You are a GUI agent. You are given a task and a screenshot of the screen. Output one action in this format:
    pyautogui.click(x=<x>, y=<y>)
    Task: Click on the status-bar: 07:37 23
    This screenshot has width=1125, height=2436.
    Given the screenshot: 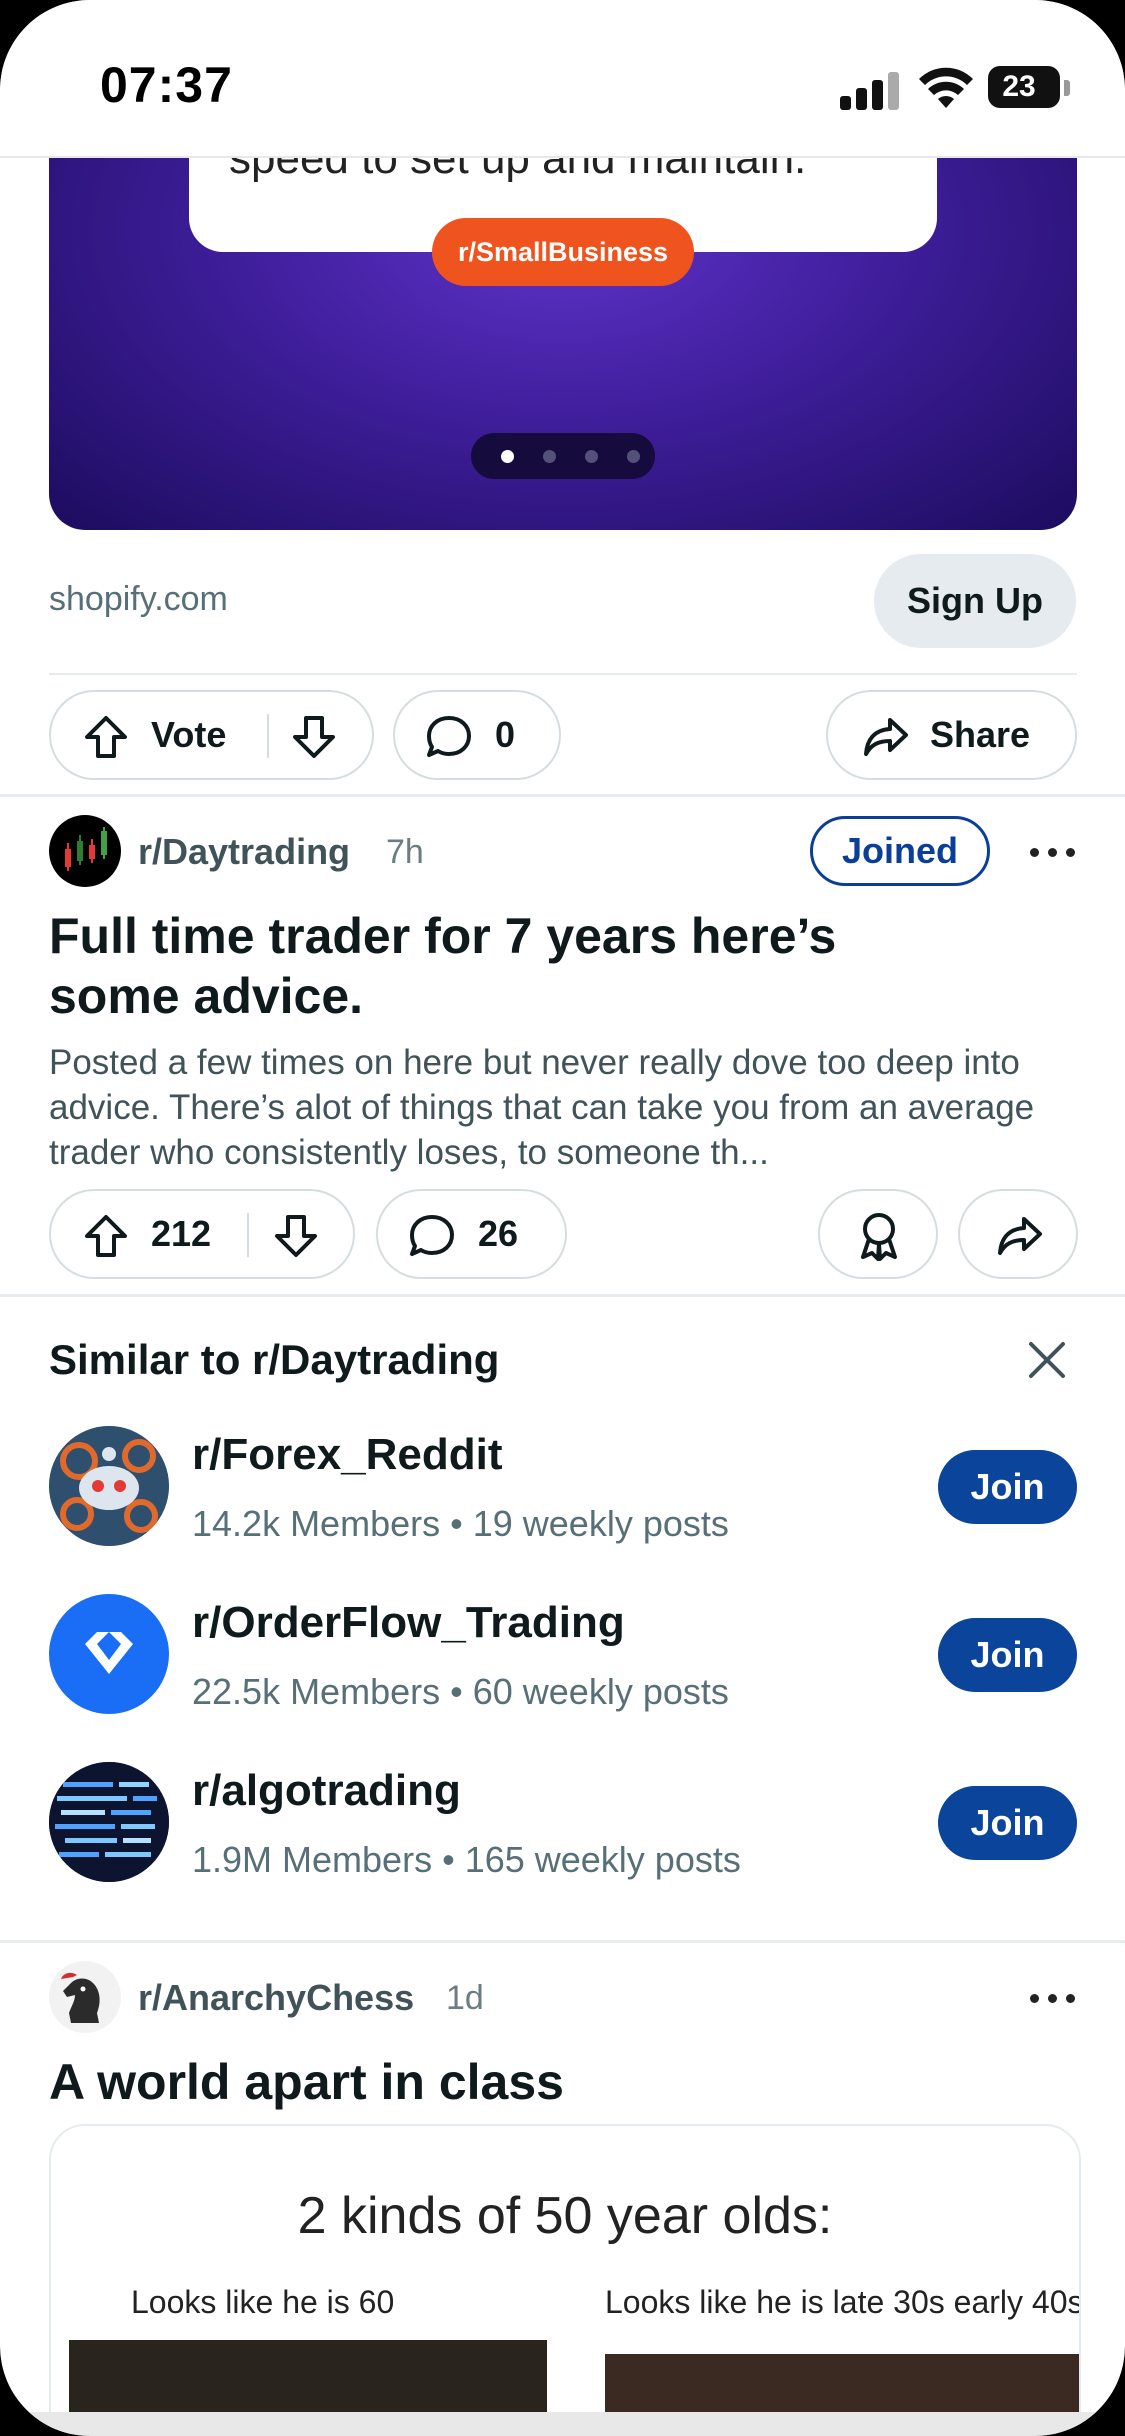 What is the action you would take?
    pyautogui.click(x=562, y=79)
    